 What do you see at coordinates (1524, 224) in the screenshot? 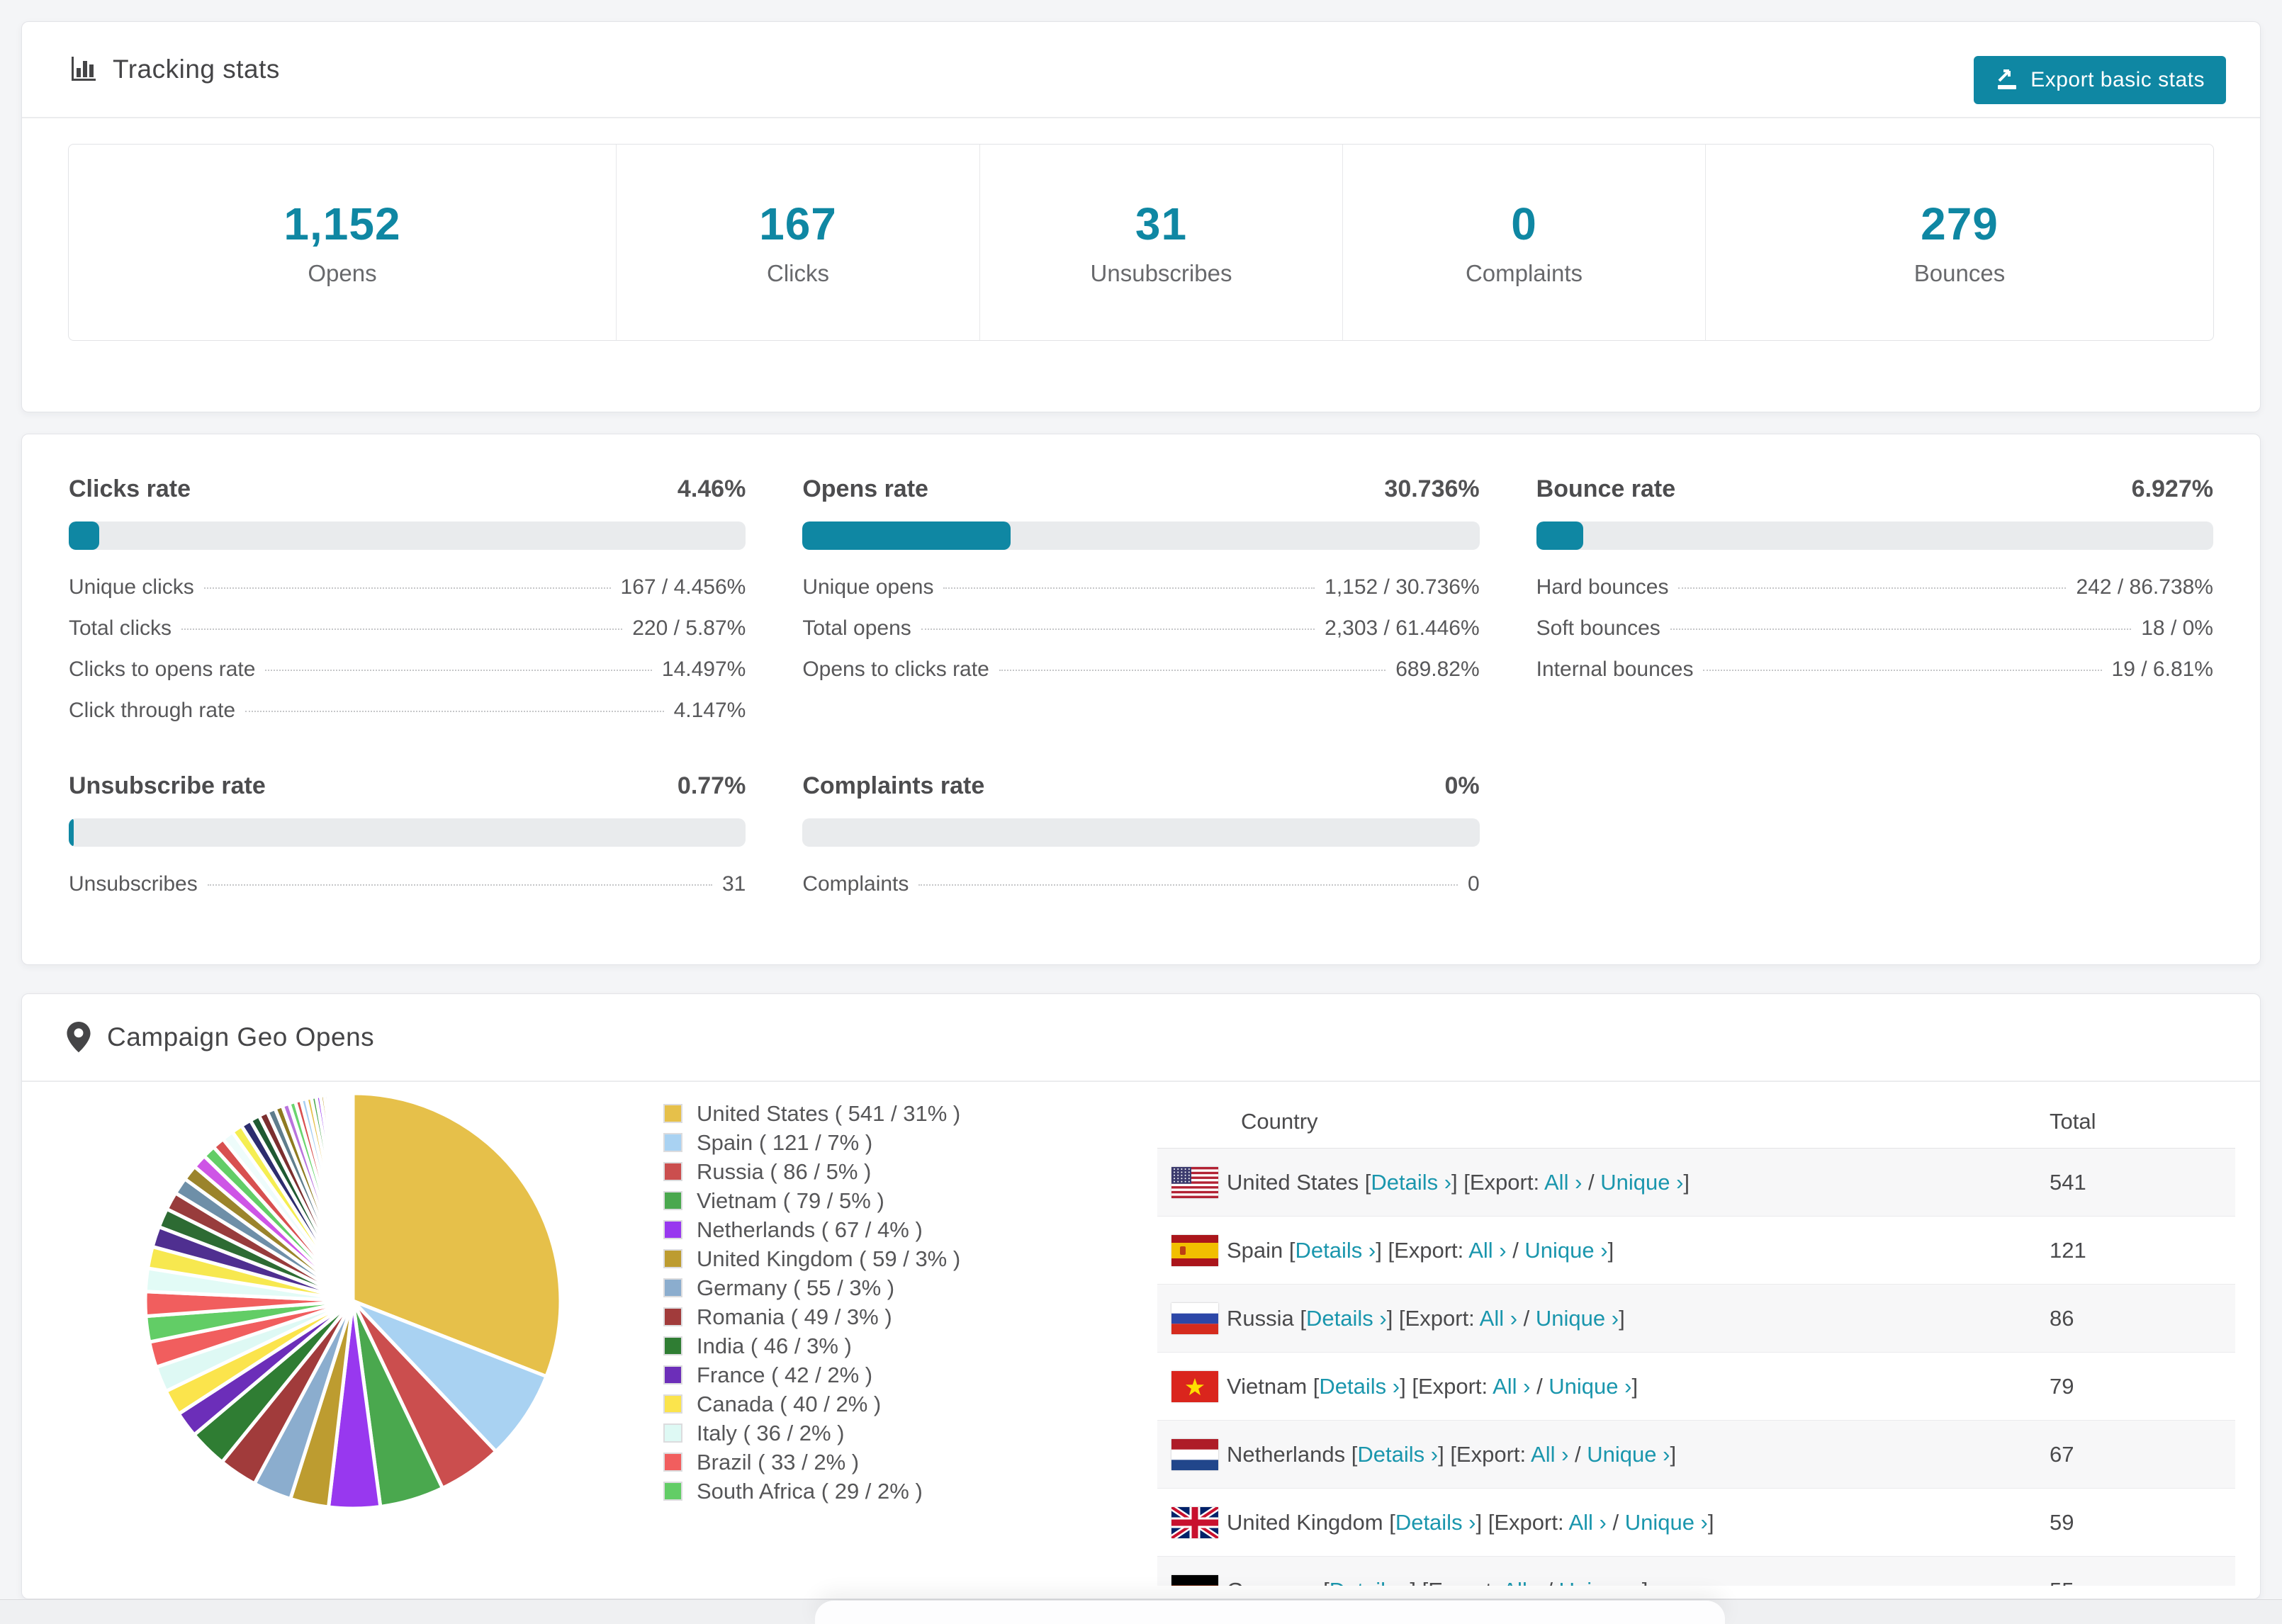
I see `stat-value: 0` at bounding box center [1524, 224].